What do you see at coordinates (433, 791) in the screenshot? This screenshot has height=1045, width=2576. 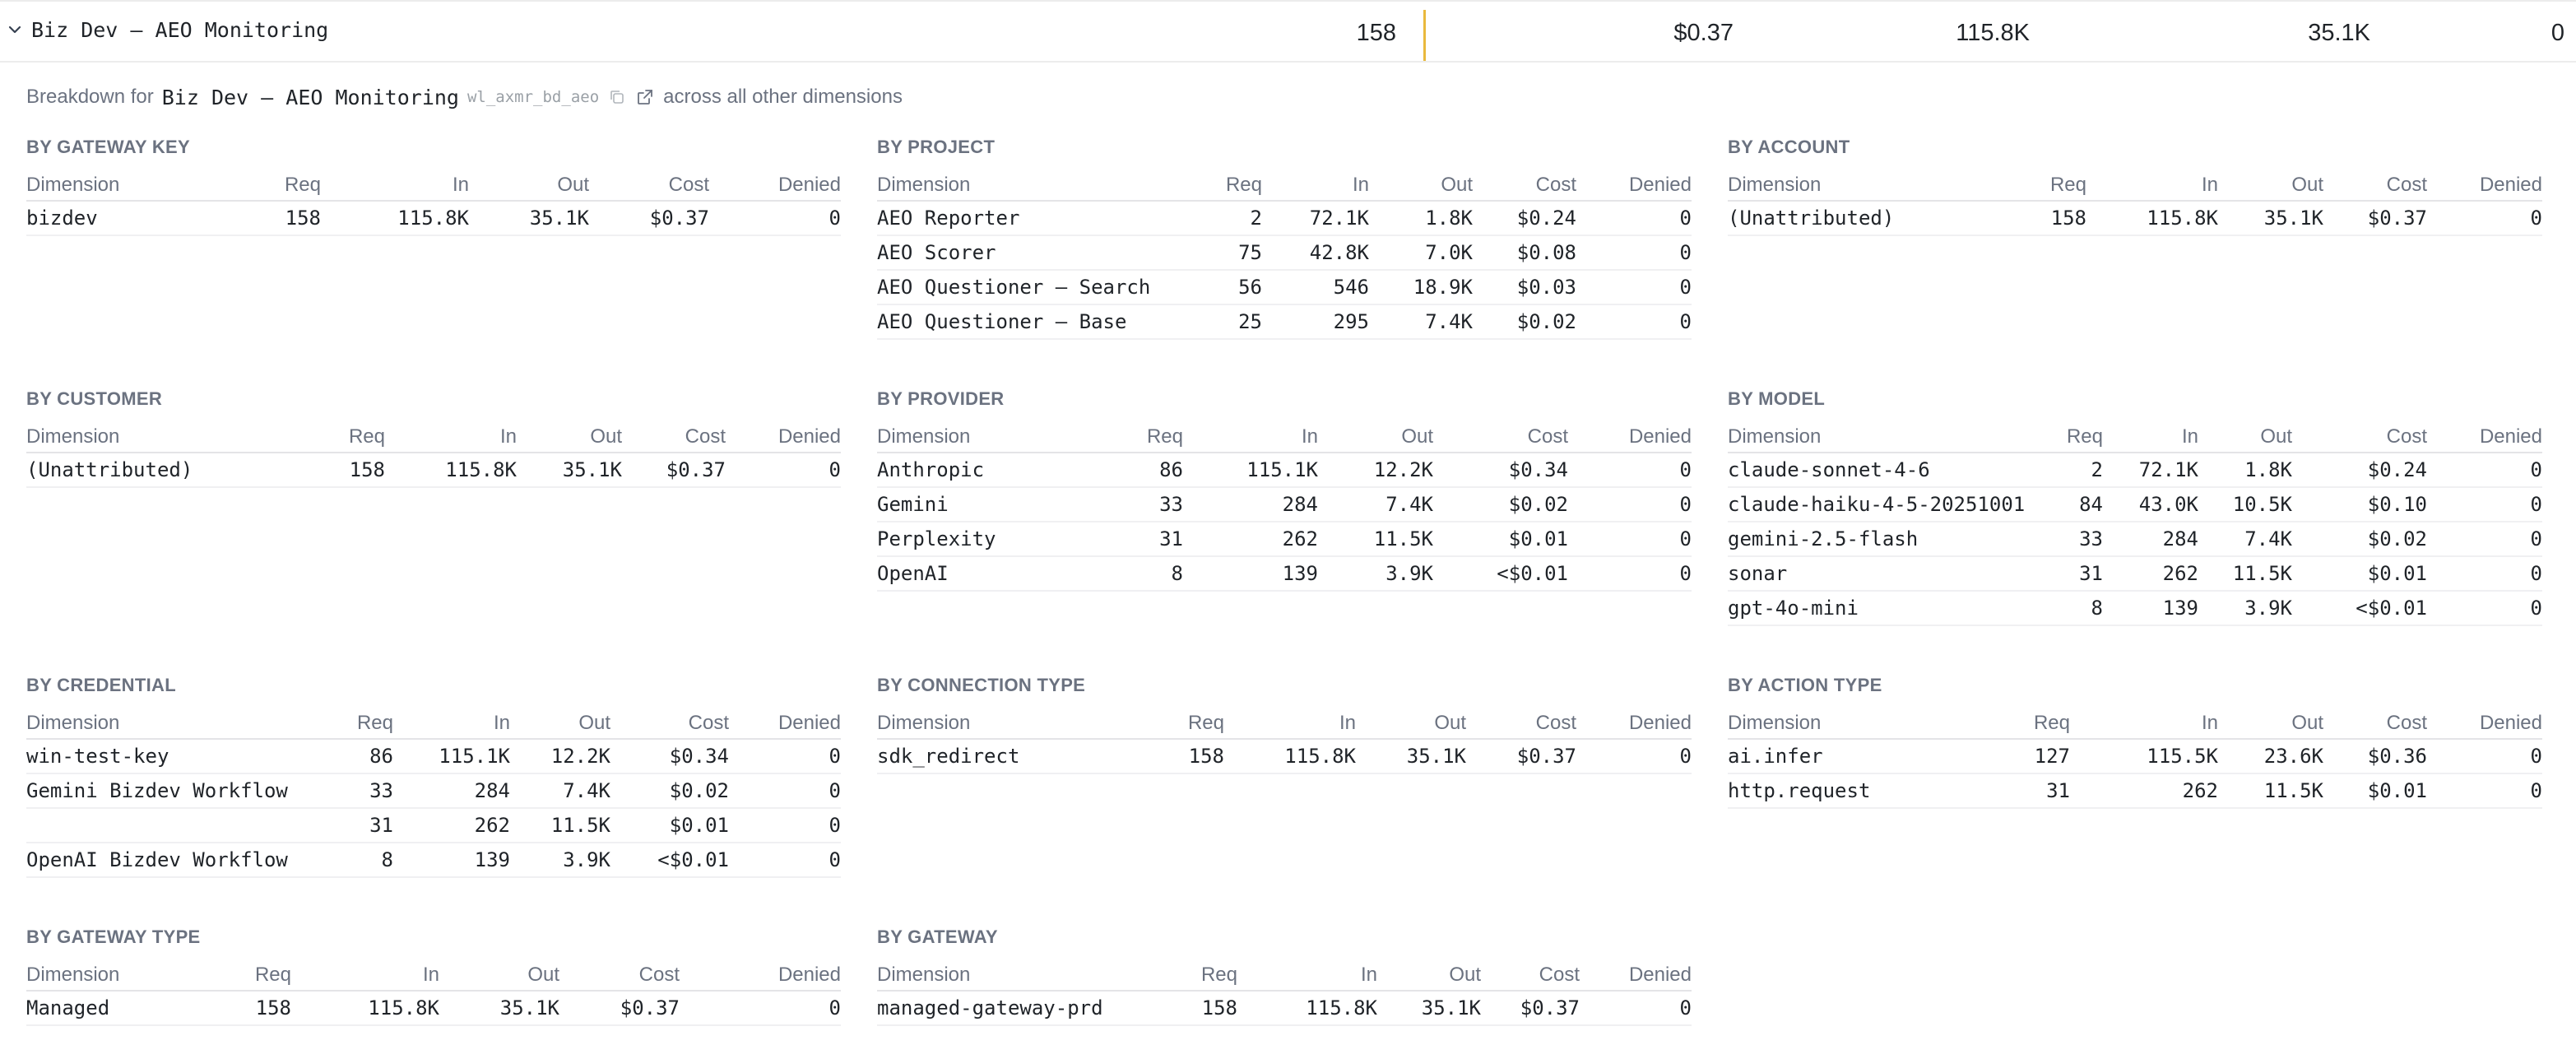 I see `table-row: Gemini Bizdev Workflow 33 284 7.4K $0.02 0` at bounding box center [433, 791].